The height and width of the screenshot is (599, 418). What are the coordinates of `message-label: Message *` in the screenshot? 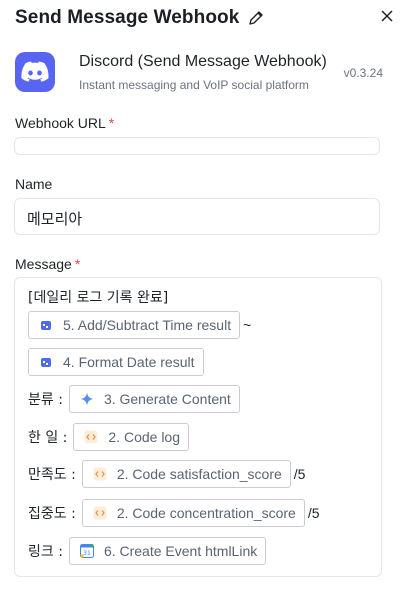 It's located at (48, 264).